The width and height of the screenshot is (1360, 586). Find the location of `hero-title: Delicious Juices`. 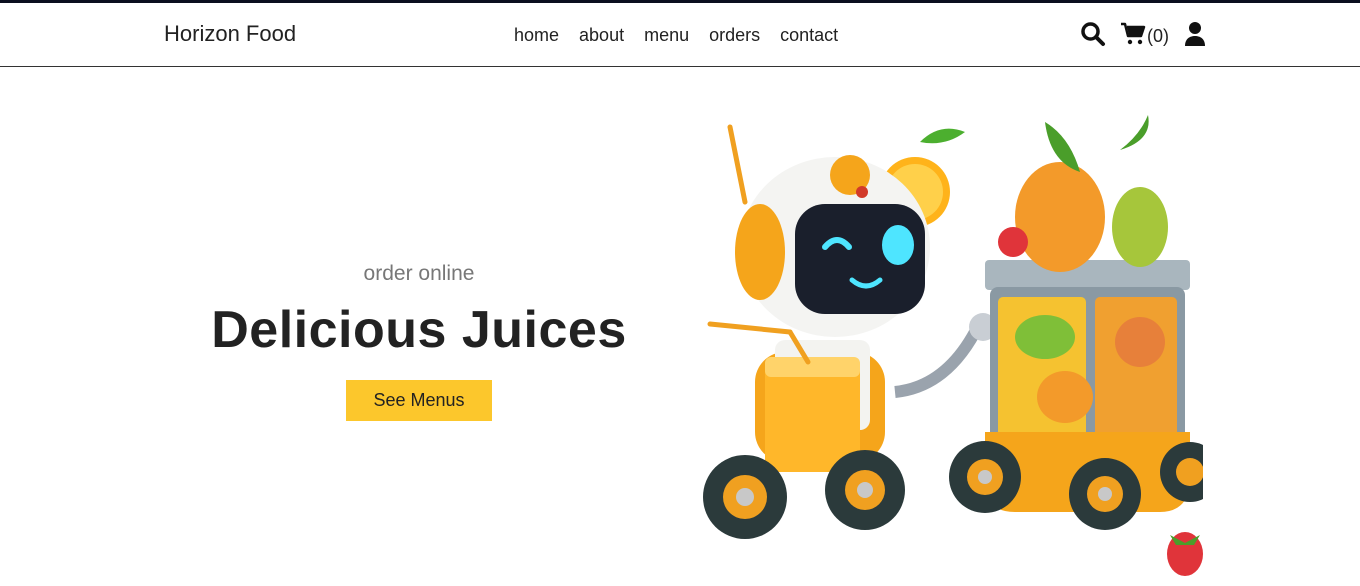

hero-title: Delicious Juices is located at coordinates (419, 330).